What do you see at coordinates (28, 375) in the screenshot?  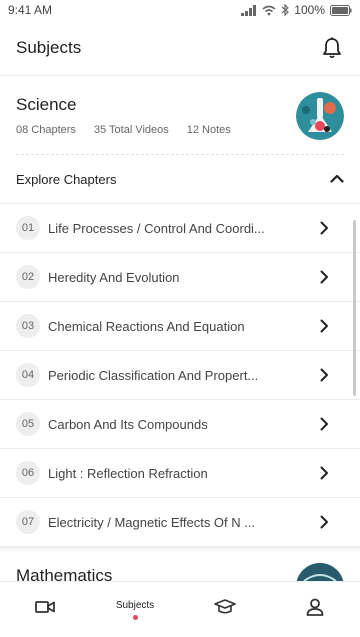 I see `chapter-number: 04` at bounding box center [28, 375].